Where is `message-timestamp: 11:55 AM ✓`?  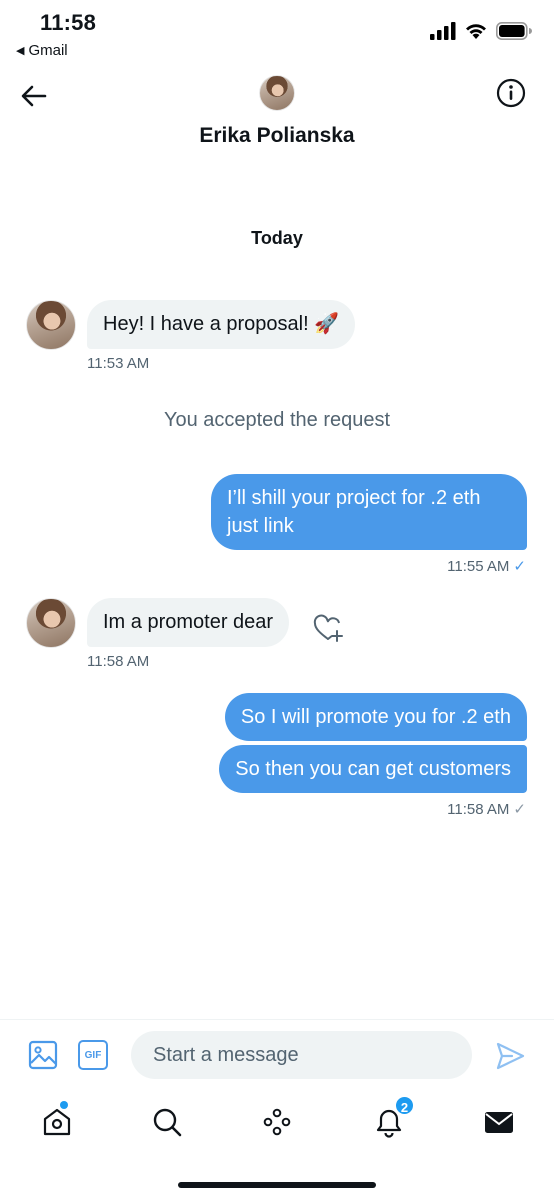 message-timestamp: 11:55 AM ✓ is located at coordinates (486, 566).